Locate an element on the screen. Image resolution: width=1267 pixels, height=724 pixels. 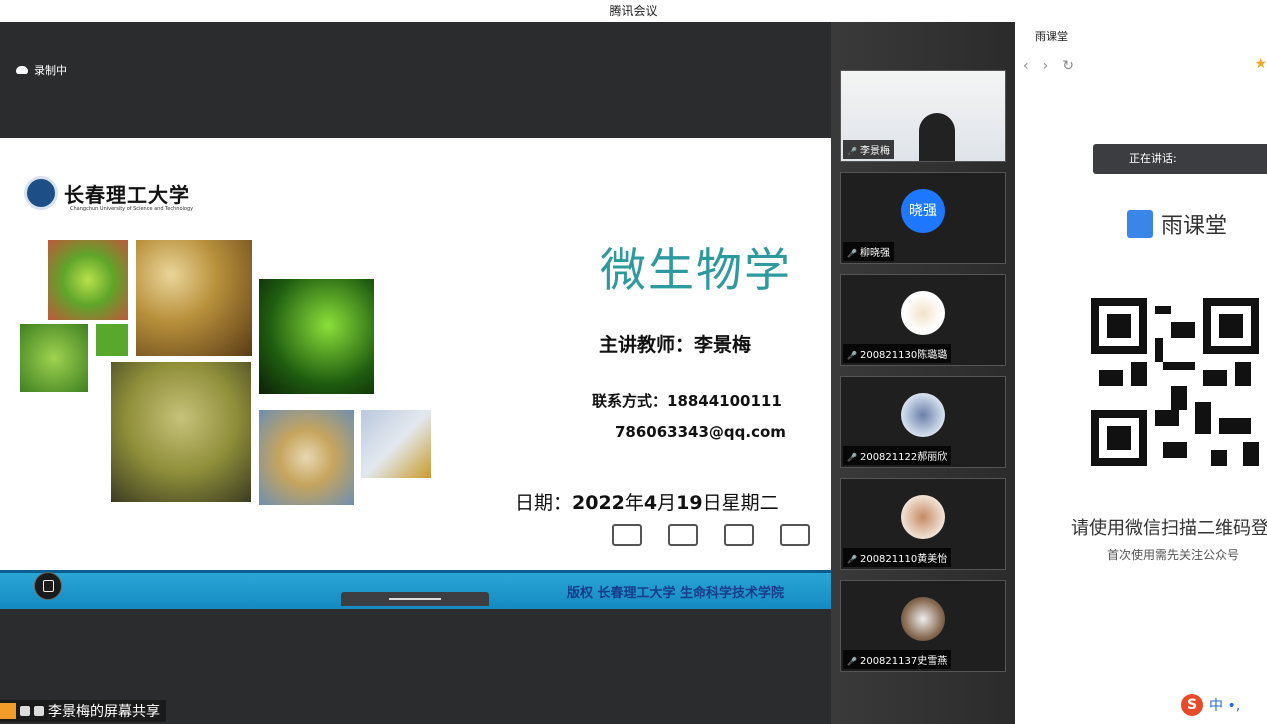
date-month-unit: 月 is located at coordinates (667, 503).